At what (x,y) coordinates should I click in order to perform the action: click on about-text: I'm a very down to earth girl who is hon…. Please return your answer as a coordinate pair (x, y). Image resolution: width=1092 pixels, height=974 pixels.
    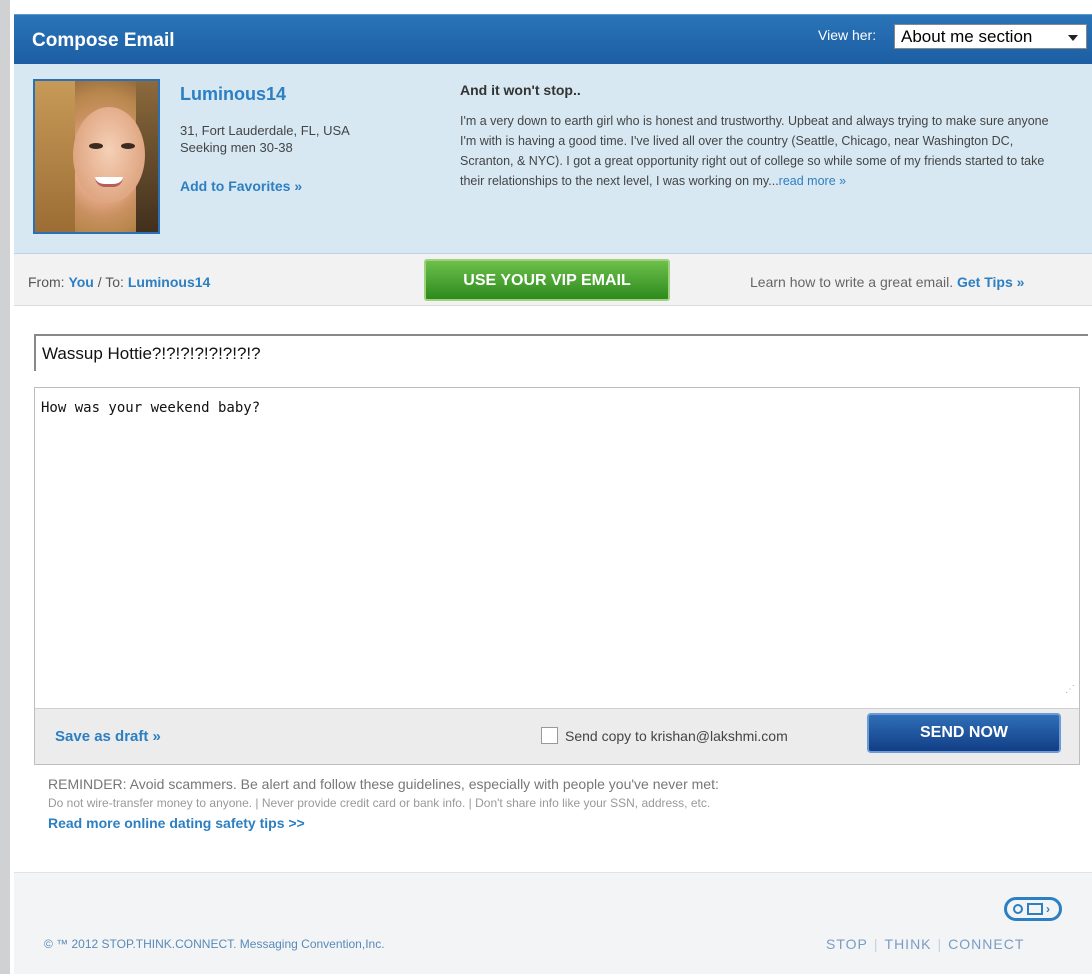
    Looking at the image, I should click on (760, 151).